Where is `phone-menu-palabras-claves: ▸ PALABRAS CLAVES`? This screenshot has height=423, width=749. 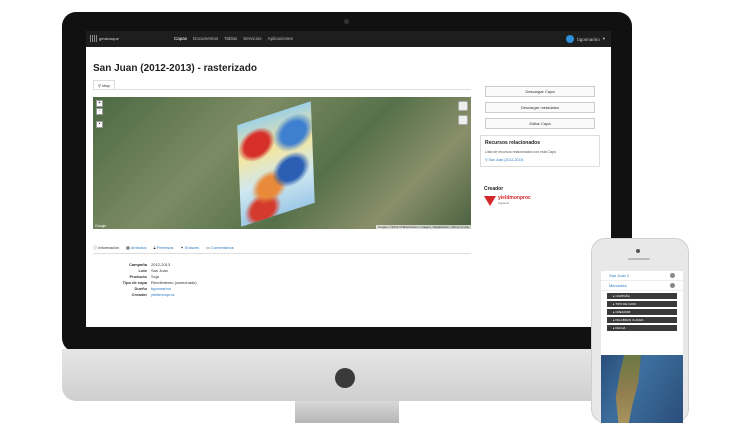 phone-menu-palabras-claves: ▸ PALABRAS CLAVES is located at coordinates (642, 320).